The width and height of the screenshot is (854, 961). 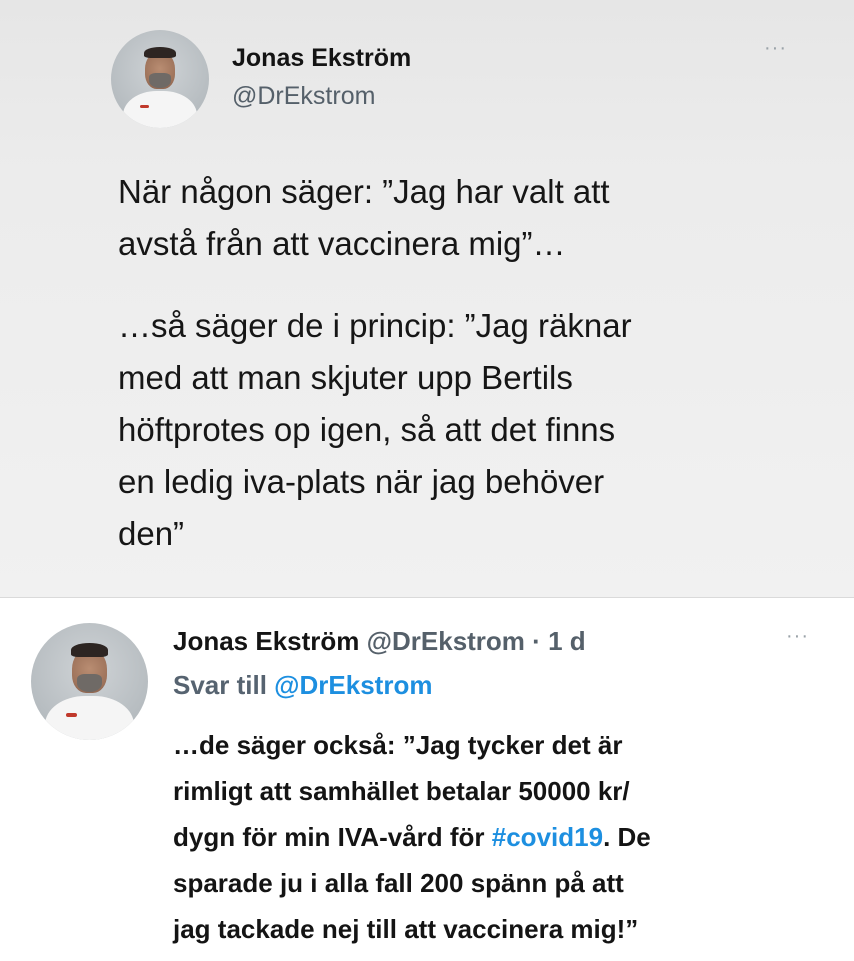 I want to click on tweet-text-line: När någon säger: ”Jag har valt att, so click(x=364, y=191).